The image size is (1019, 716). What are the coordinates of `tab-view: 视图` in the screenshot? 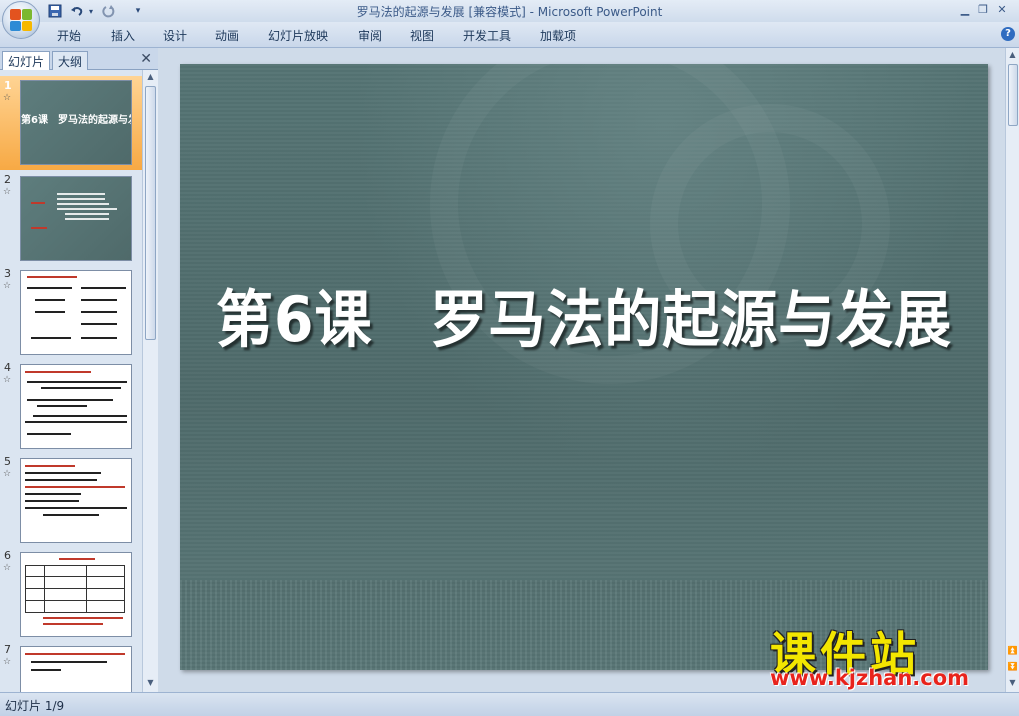 It's located at (422, 35).